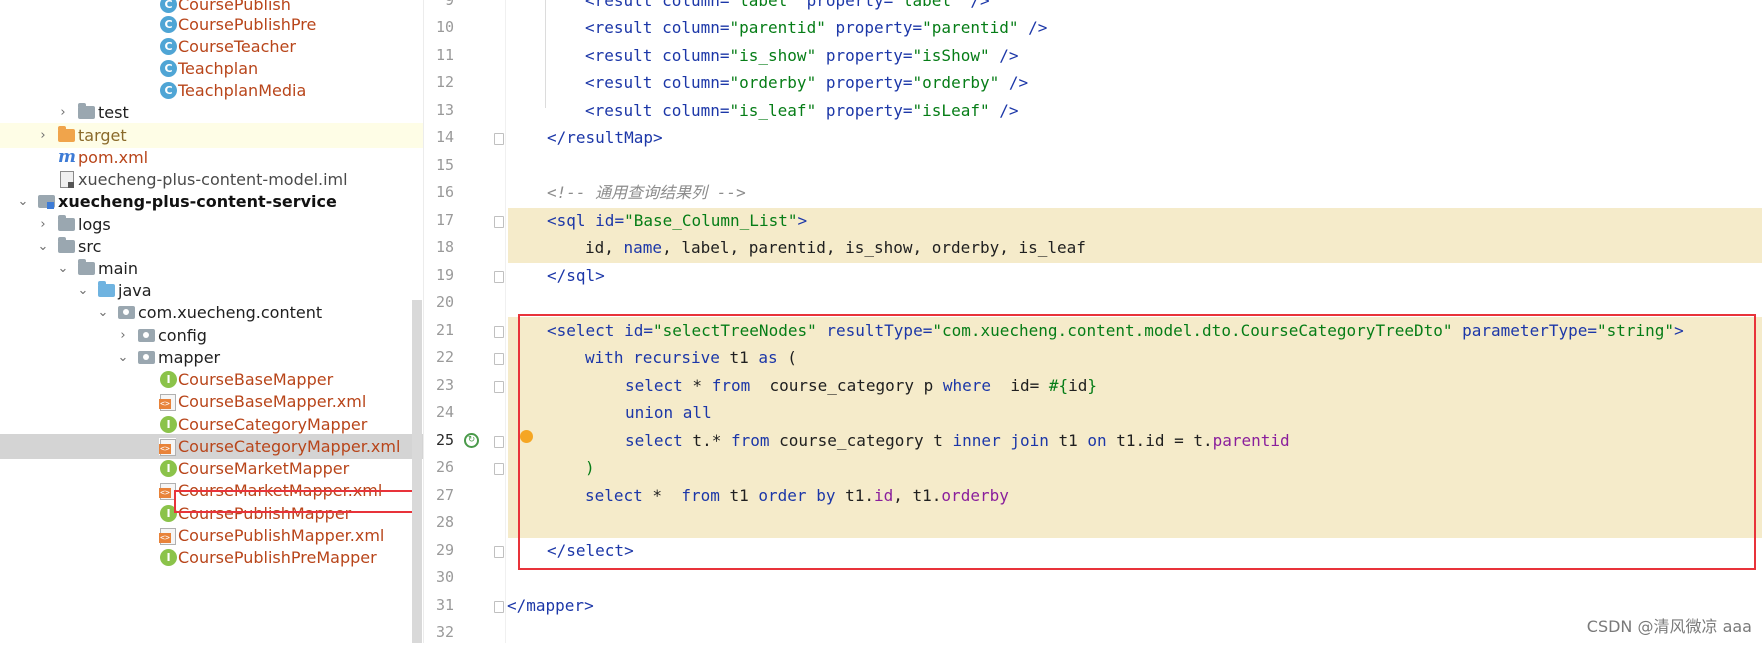 The image size is (1762, 646). What do you see at coordinates (646, 192) in the screenshot?
I see `comment: <!-- 通用查询结果列 -->` at bounding box center [646, 192].